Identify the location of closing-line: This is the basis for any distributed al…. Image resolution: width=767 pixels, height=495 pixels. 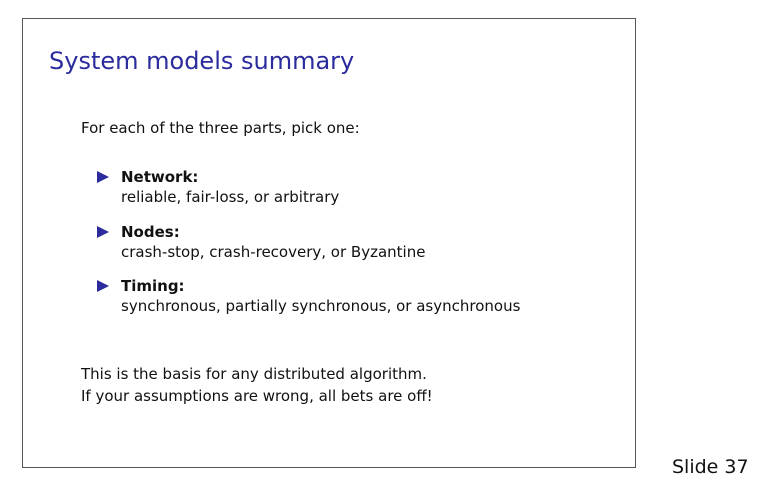
(254, 374).